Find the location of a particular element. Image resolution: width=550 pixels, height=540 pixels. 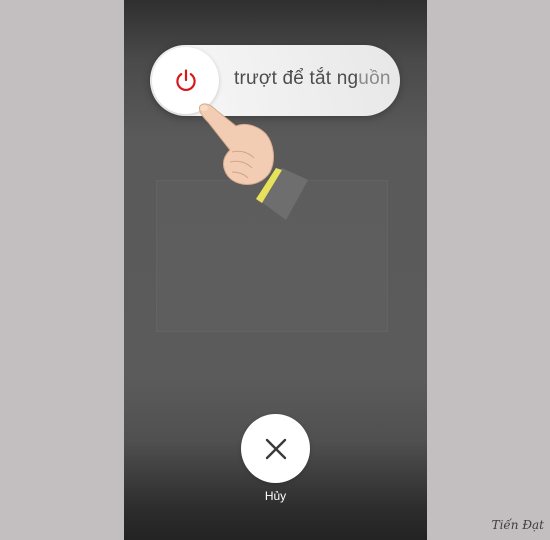

slider-label-fade: uồn is located at coordinates (374, 78).